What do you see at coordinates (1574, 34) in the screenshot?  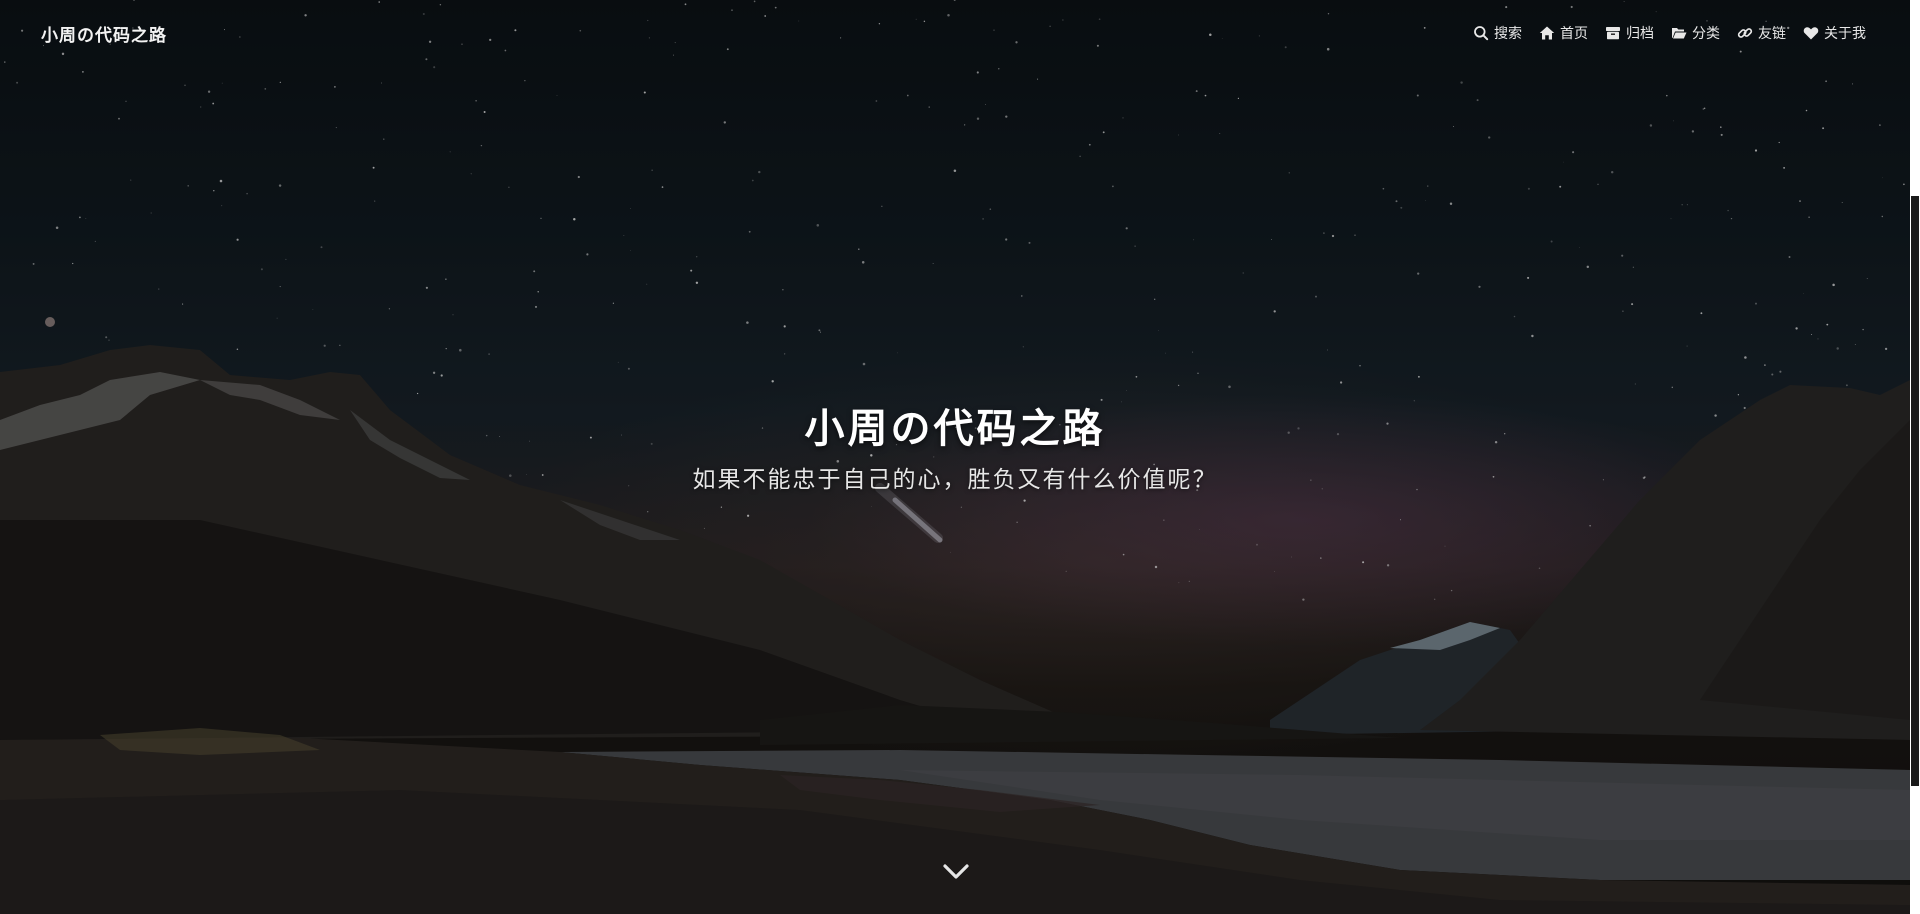 I see `nav-item-label: 首页` at bounding box center [1574, 34].